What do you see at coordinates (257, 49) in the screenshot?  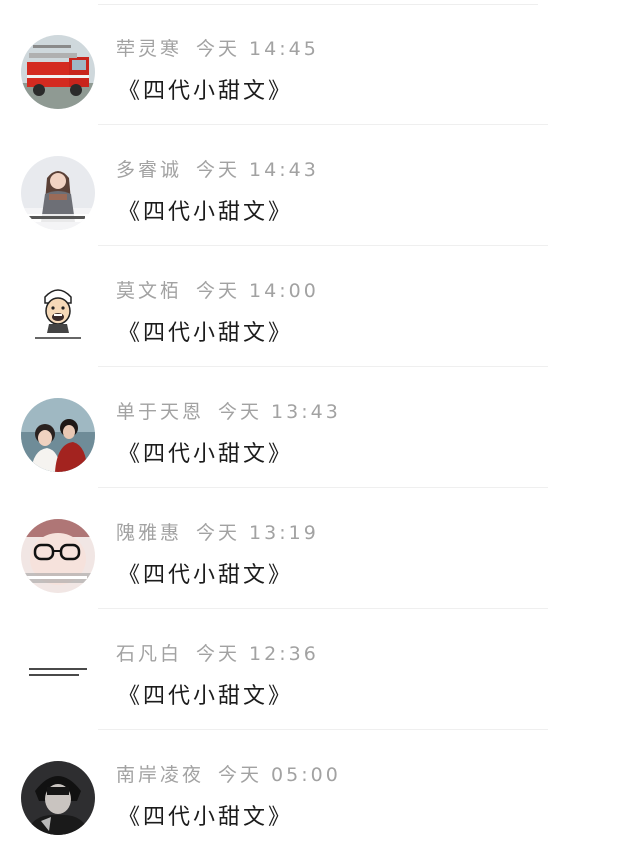 I see `timestamp: 今天 14:45` at bounding box center [257, 49].